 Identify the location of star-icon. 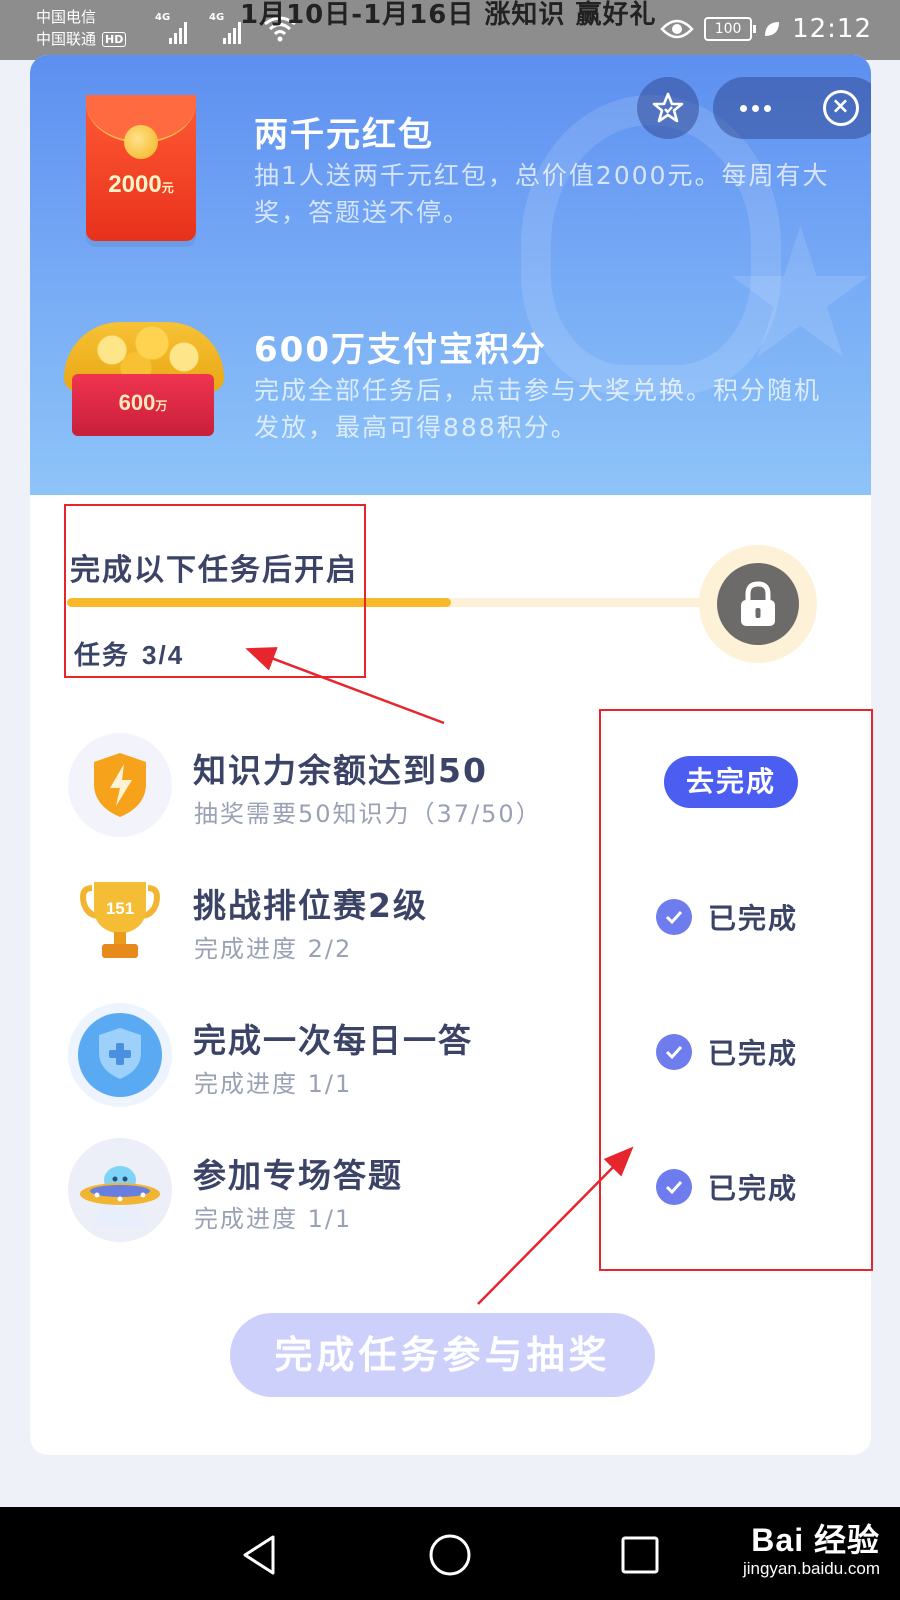
(668, 107).